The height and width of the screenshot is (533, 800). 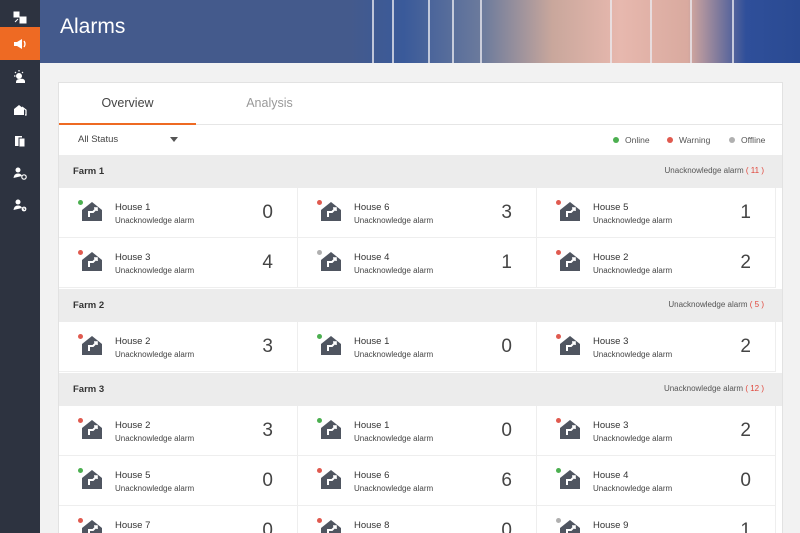 I want to click on tab-overview: Overview, so click(x=127, y=104).